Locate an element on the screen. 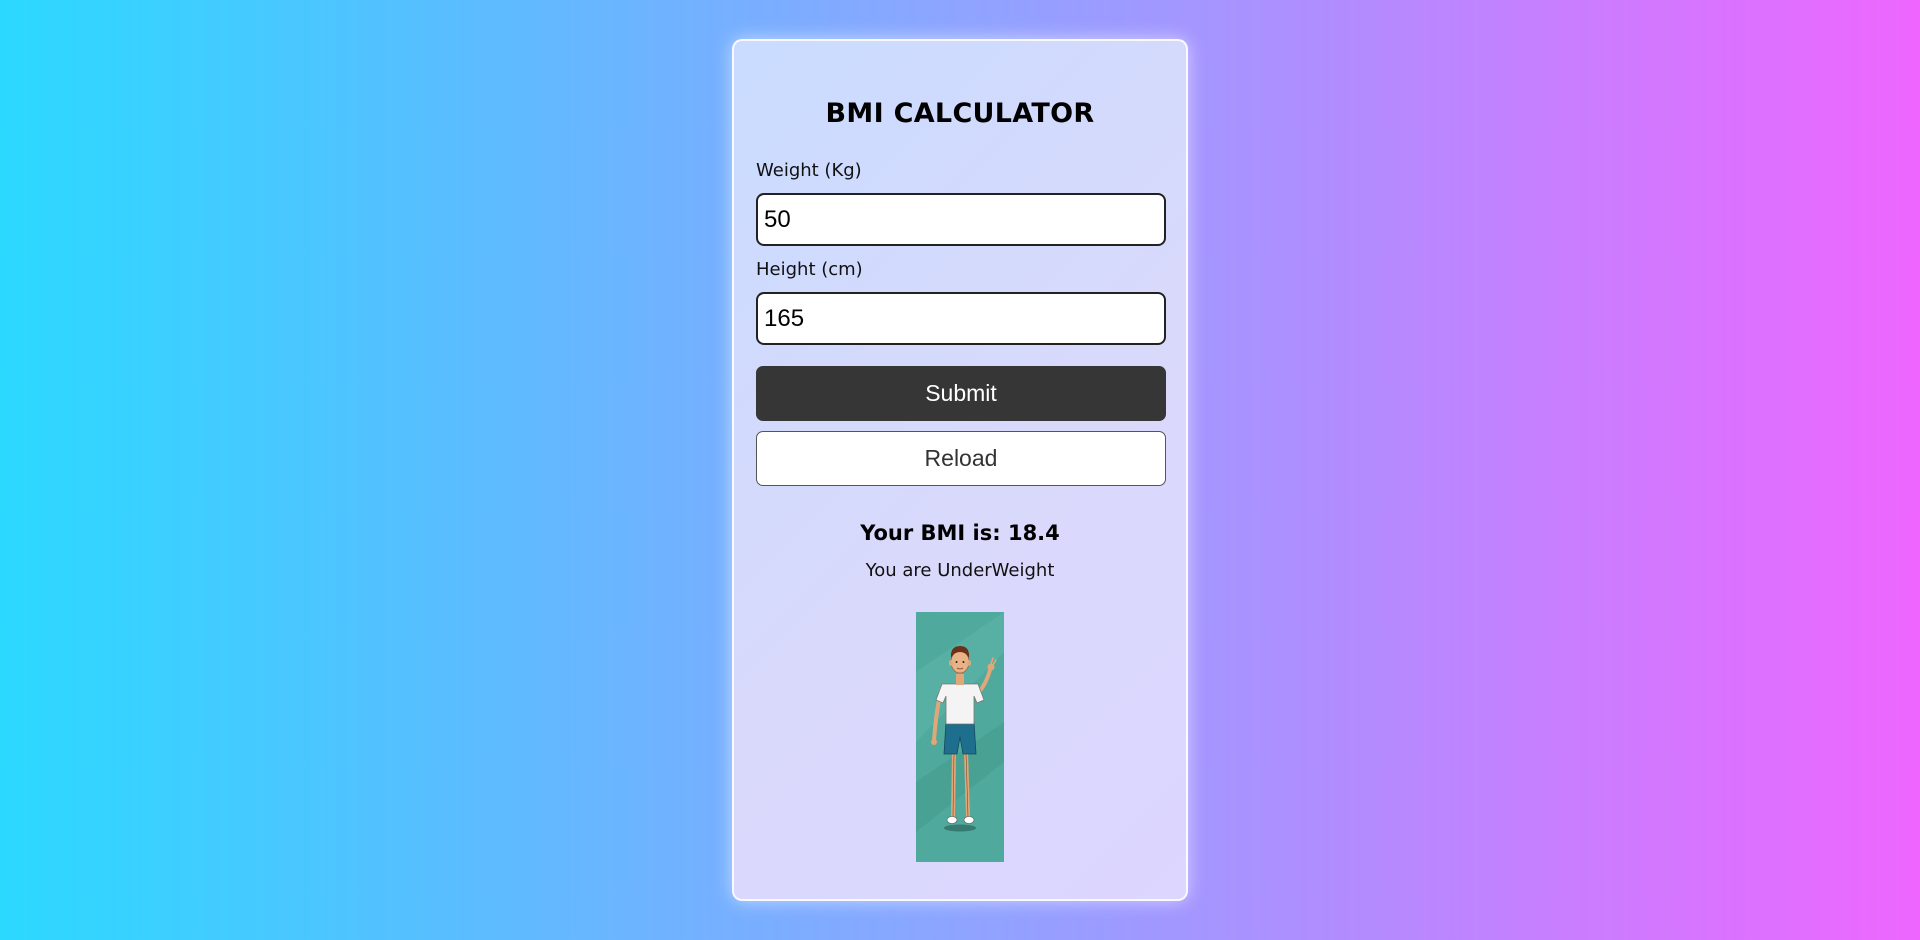 Image resolution: width=1920 pixels, height=940 pixels. weight-input is located at coordinates (961, 219).